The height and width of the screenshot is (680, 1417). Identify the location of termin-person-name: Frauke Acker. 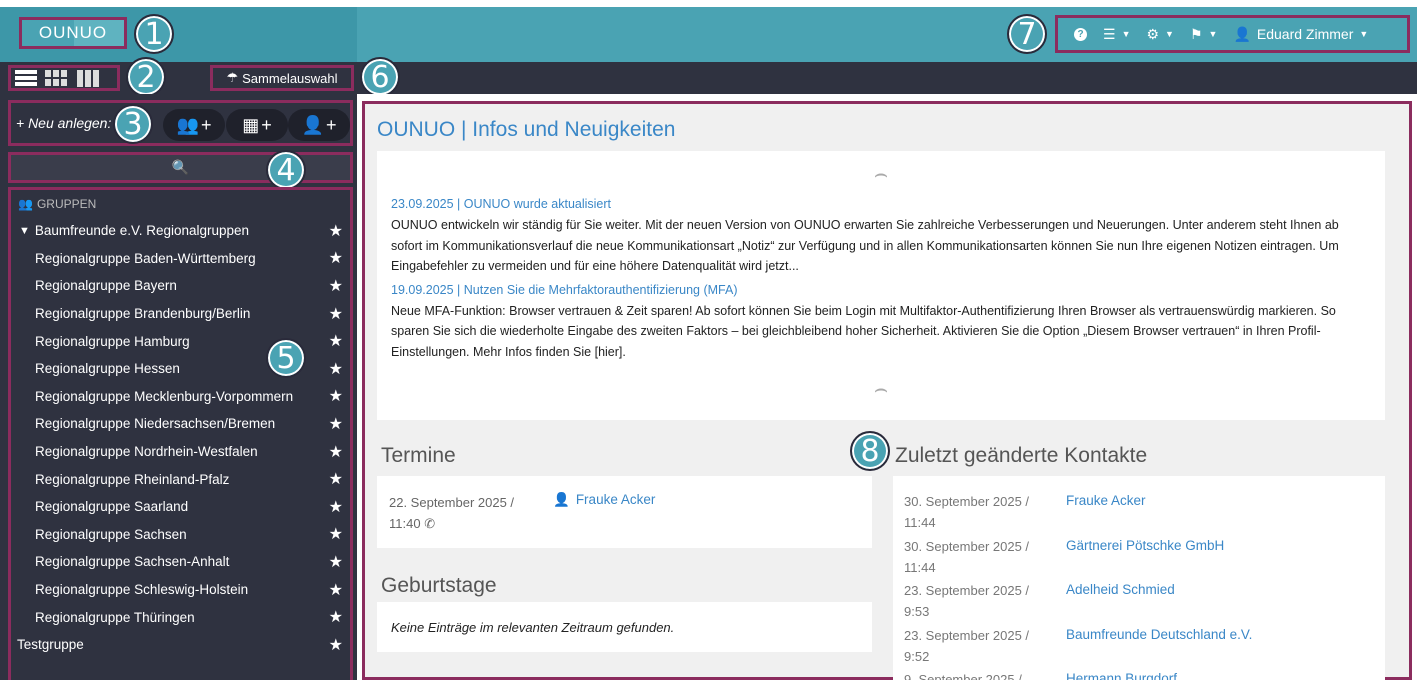
(616, 500).